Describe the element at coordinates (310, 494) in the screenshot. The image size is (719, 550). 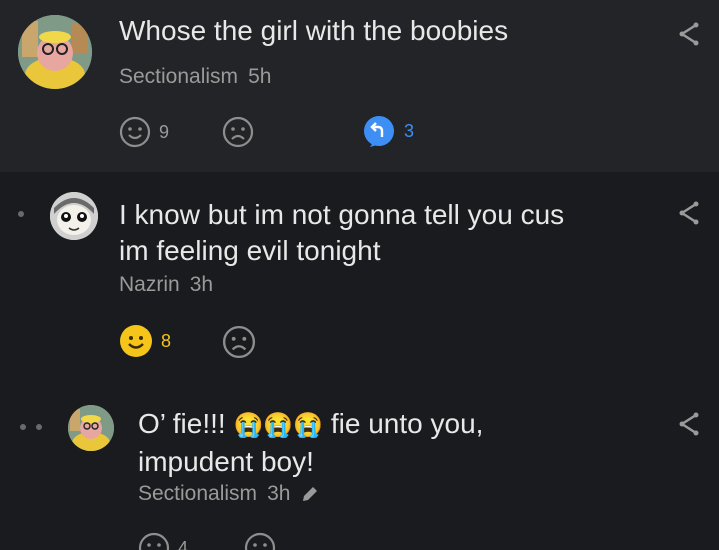
I see `edit-pencil-icon` at that location.